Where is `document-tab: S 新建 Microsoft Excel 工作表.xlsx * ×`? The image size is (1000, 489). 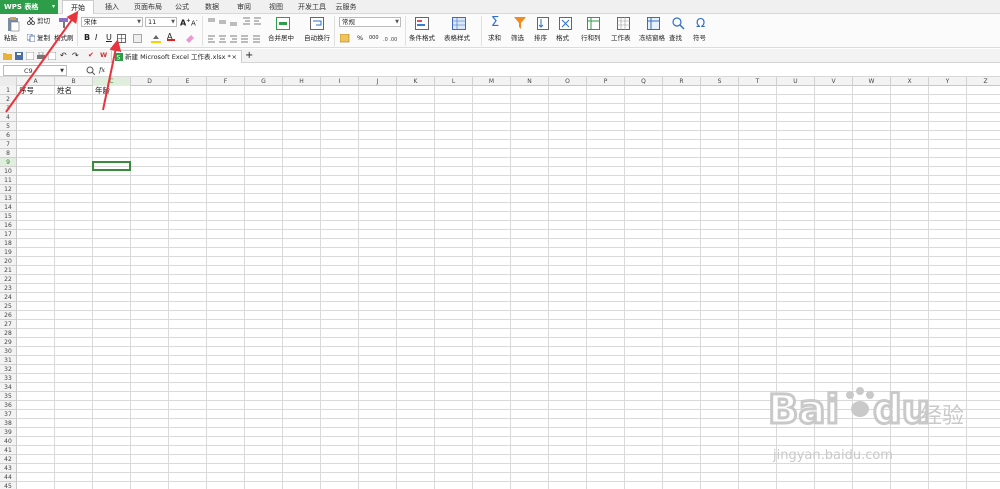
document-tab: S 新建 Microsoft Excel 工作表.xlsx * × is located at coordinates (176, 56).